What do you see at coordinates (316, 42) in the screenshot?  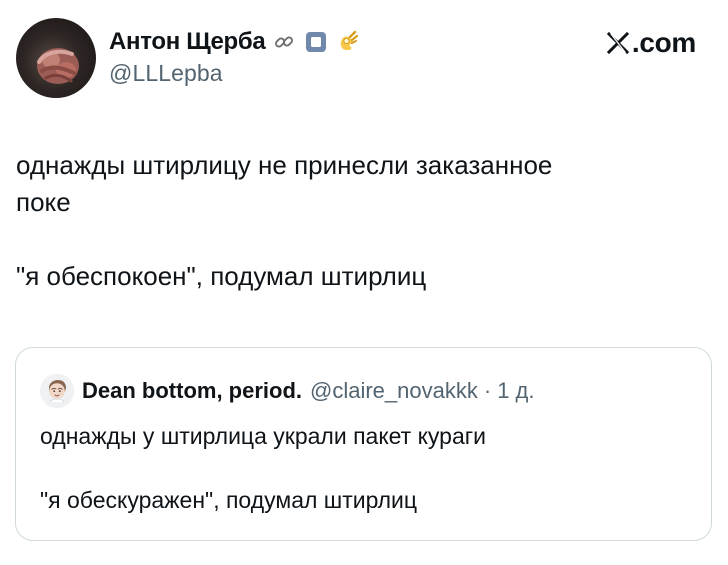 I see `square-stop-icon` at bounding box center [316, 42].